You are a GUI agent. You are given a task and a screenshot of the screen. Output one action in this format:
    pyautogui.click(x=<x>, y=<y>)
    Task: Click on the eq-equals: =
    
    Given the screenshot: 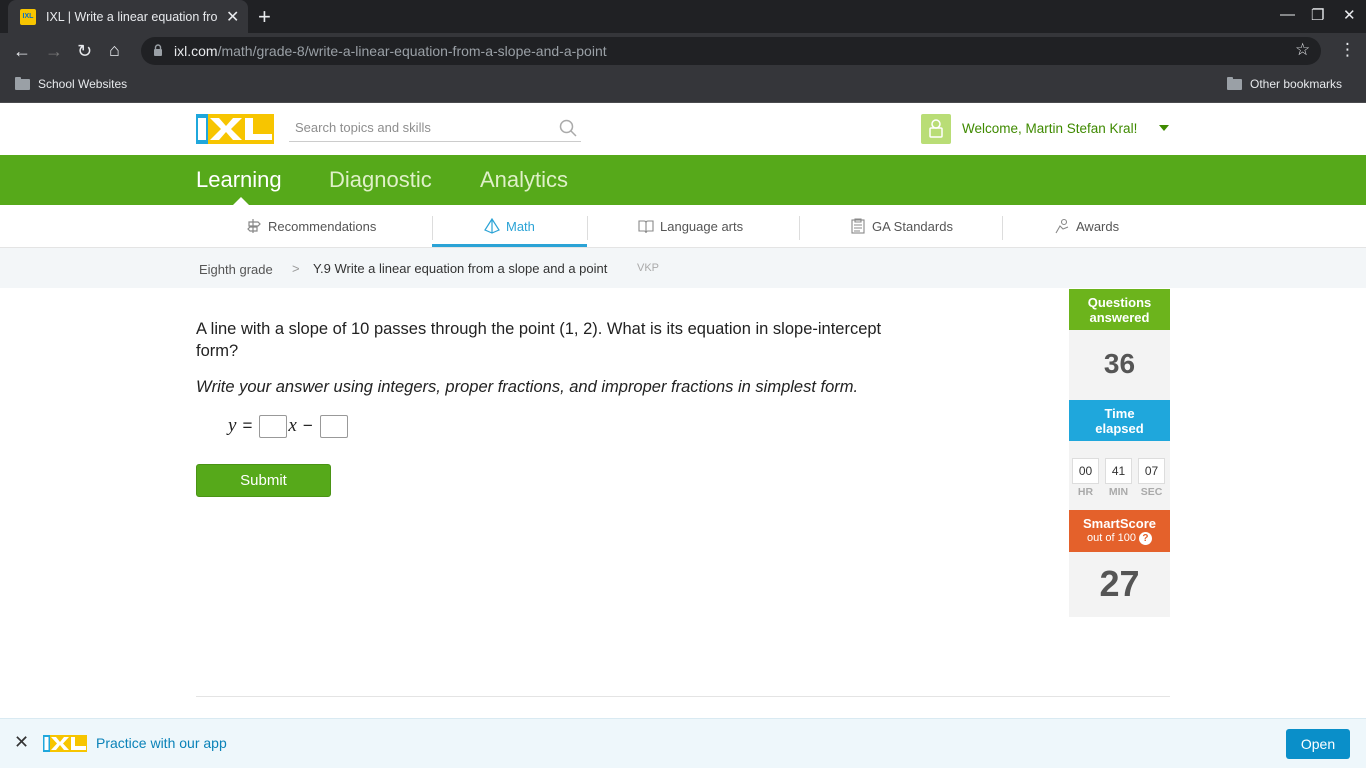 What is the action you would take?
    pyautogui.click(x=247, y=425)
    